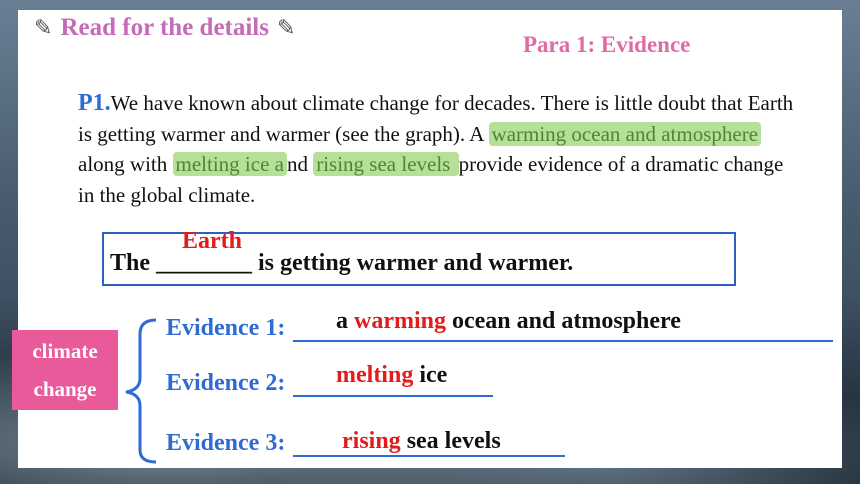 The image size is (860, 484). I want to click on slide-heading: ✎ Read for the details ✎, so click(164, 28).